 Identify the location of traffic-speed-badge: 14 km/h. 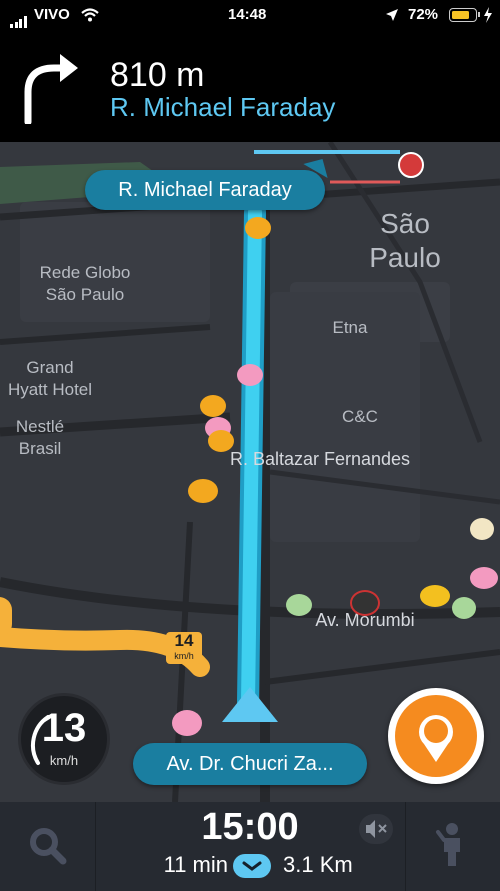
(184, 648).